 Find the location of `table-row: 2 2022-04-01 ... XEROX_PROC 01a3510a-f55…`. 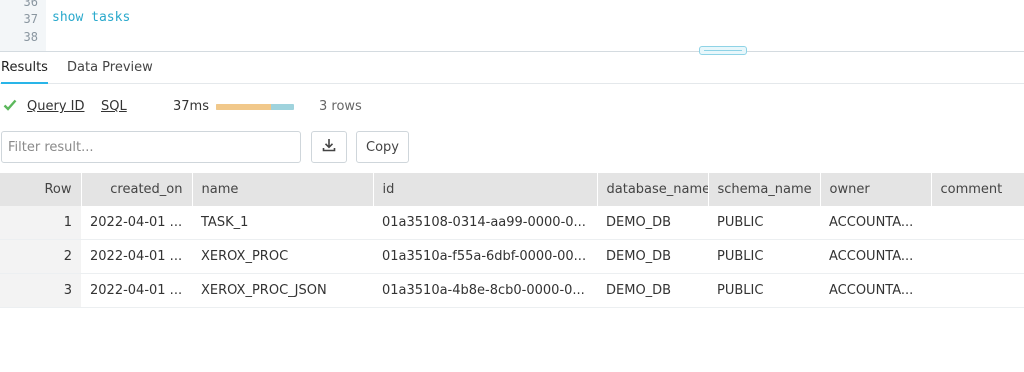

table-row: 2 2022-04-01 ... XEROX_PROC 01a3510a-f55… is located at coordinates (512, 256).